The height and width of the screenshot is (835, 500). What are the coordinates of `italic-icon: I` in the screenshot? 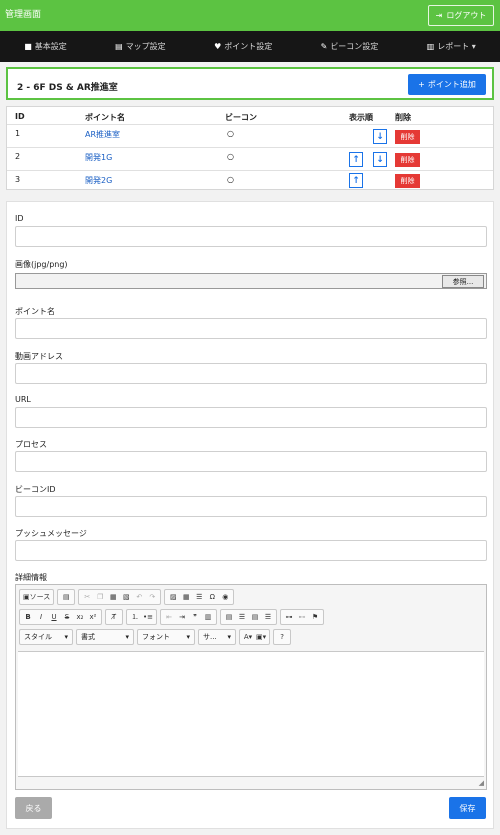 It's located at (41, 617).